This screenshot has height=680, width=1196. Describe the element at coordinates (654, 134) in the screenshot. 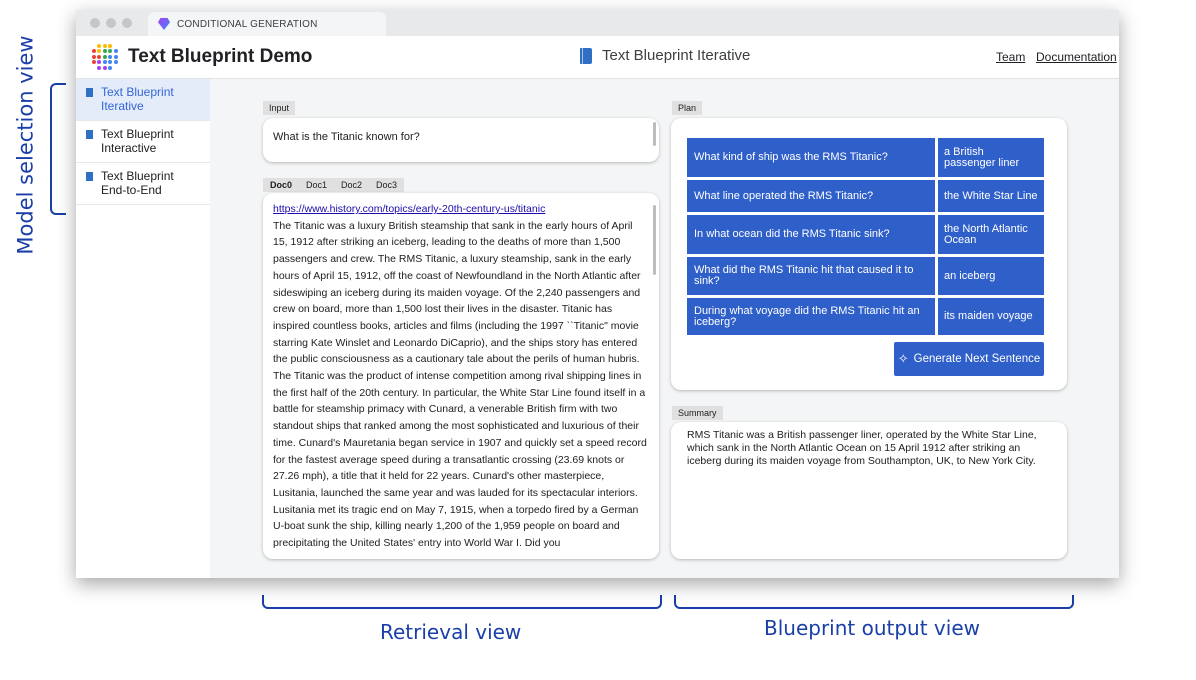

I see `input-scrollbar` at that location.